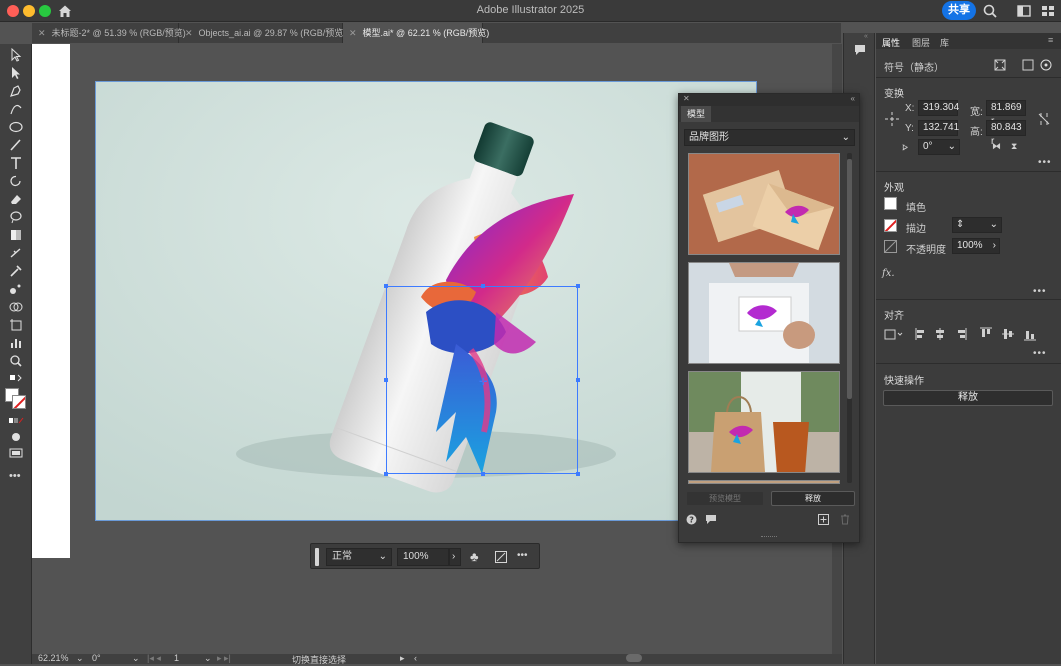 This screenshot has height=666, width=1061. I want to click on height-field: 80.843 r, so click(1006, 133).